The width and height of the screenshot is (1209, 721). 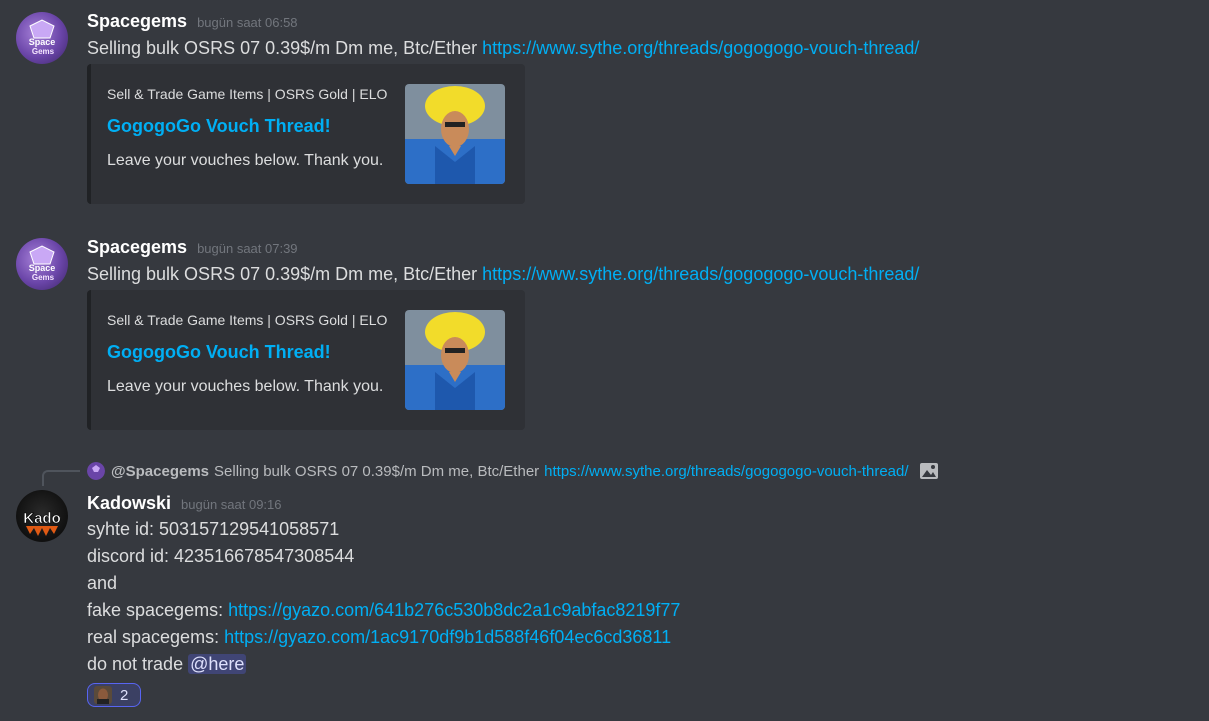 I want to click on svg-text: Kado, so click(x=42, y=518).